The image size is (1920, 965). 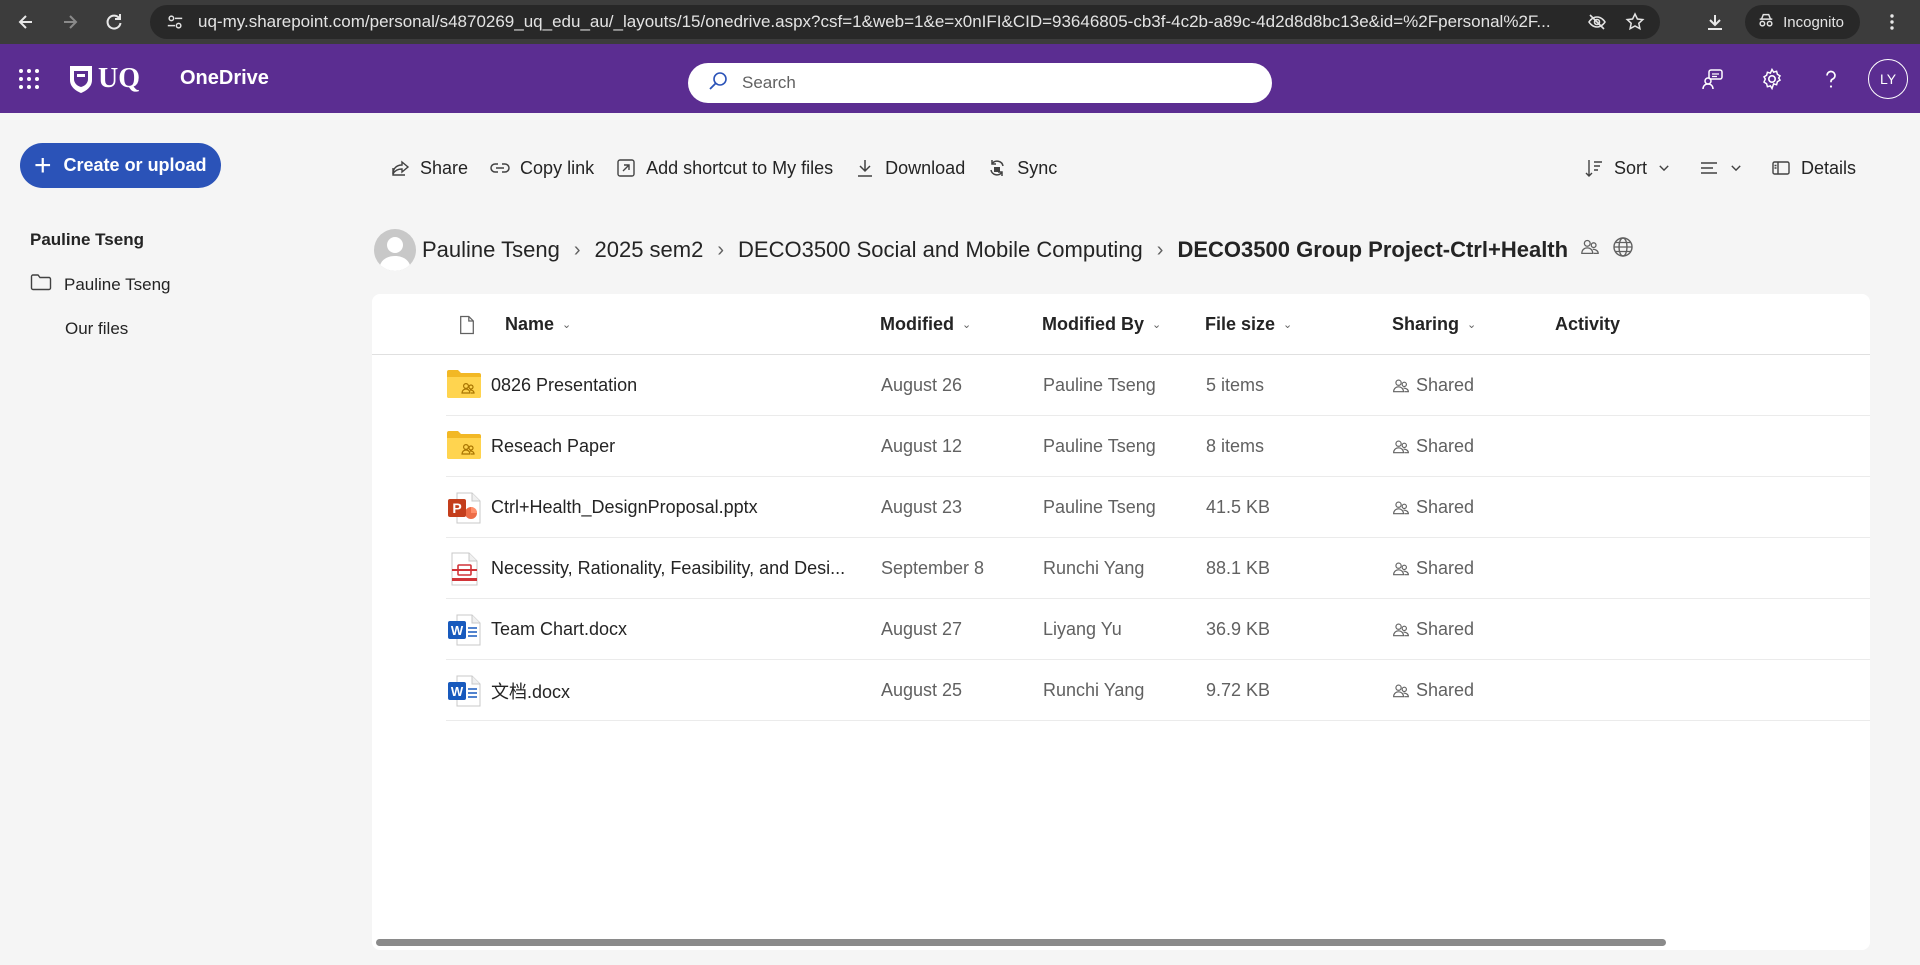 I want to click on file-type-icon, so click(x=467, y=324).